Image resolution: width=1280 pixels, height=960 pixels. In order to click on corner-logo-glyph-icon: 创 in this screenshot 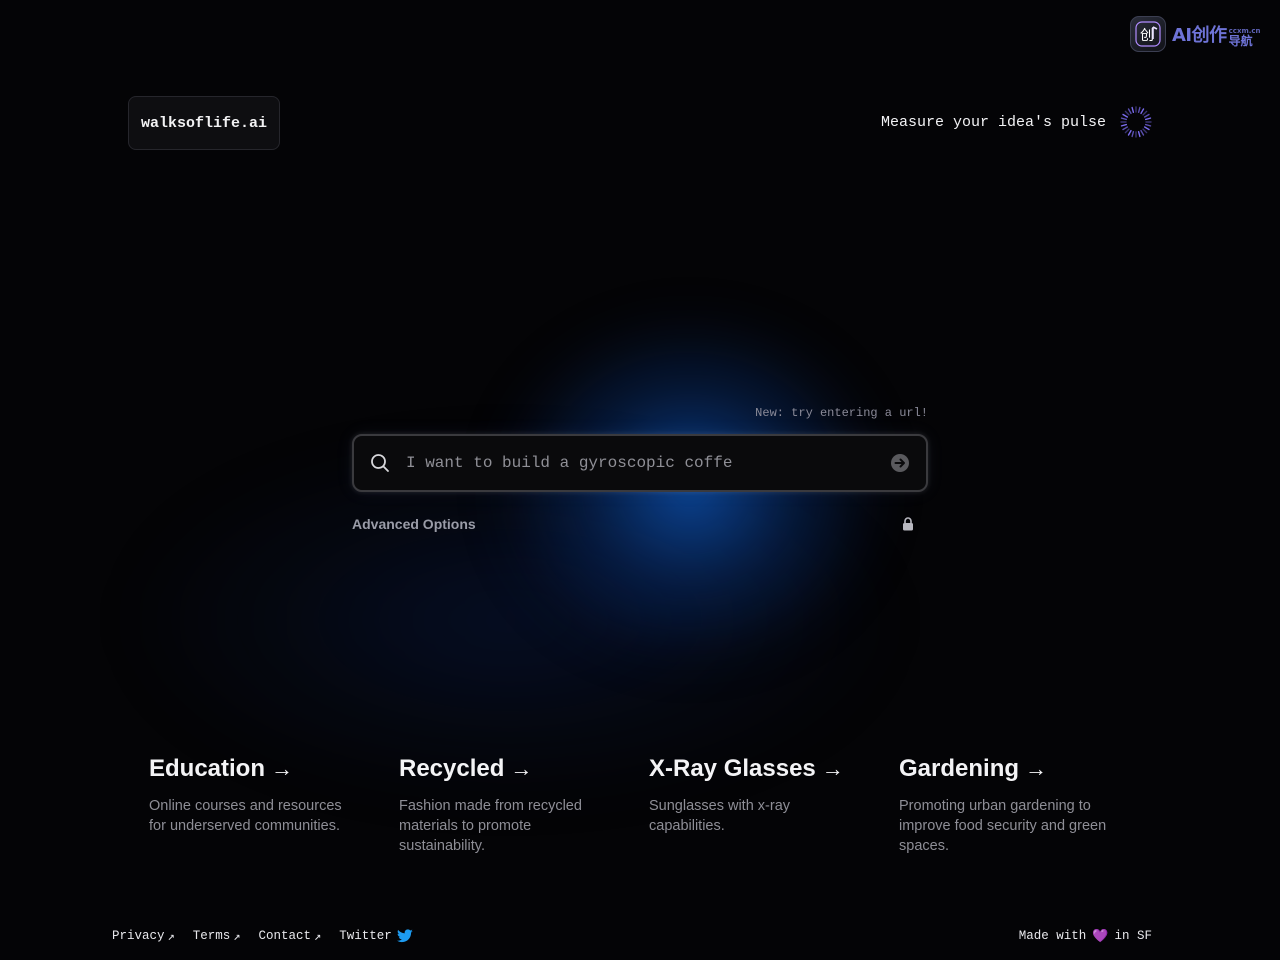, I will do `click(1148, 34)`.